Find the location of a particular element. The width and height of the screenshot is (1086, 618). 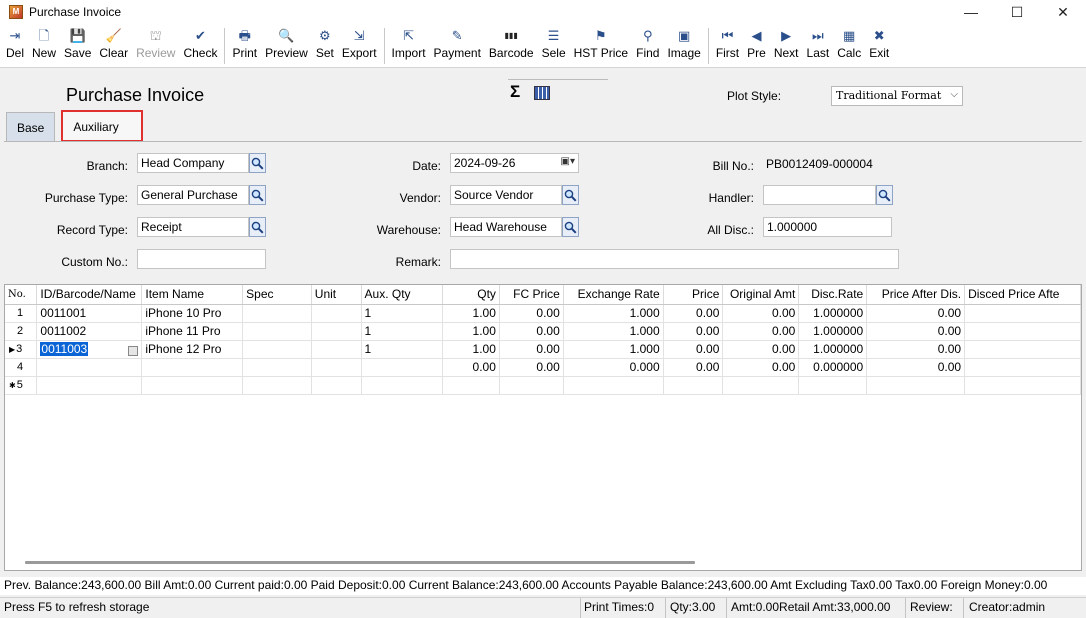

import-button: ⇱ Import is located at coordinates (409, 45).